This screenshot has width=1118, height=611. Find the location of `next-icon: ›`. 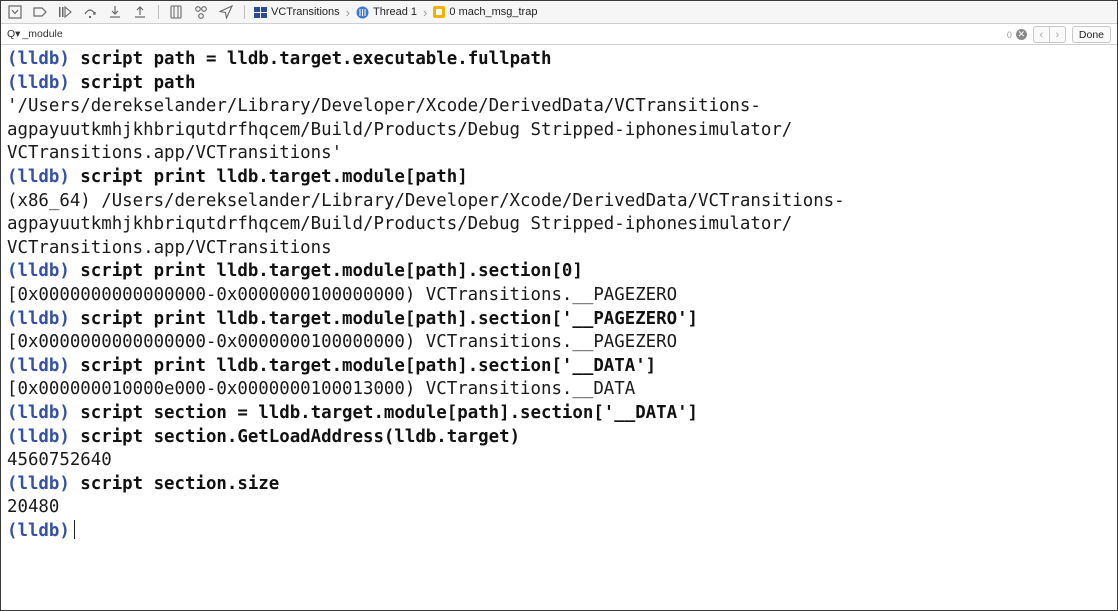

next-icon: › is located at coordinates (1057, 34).